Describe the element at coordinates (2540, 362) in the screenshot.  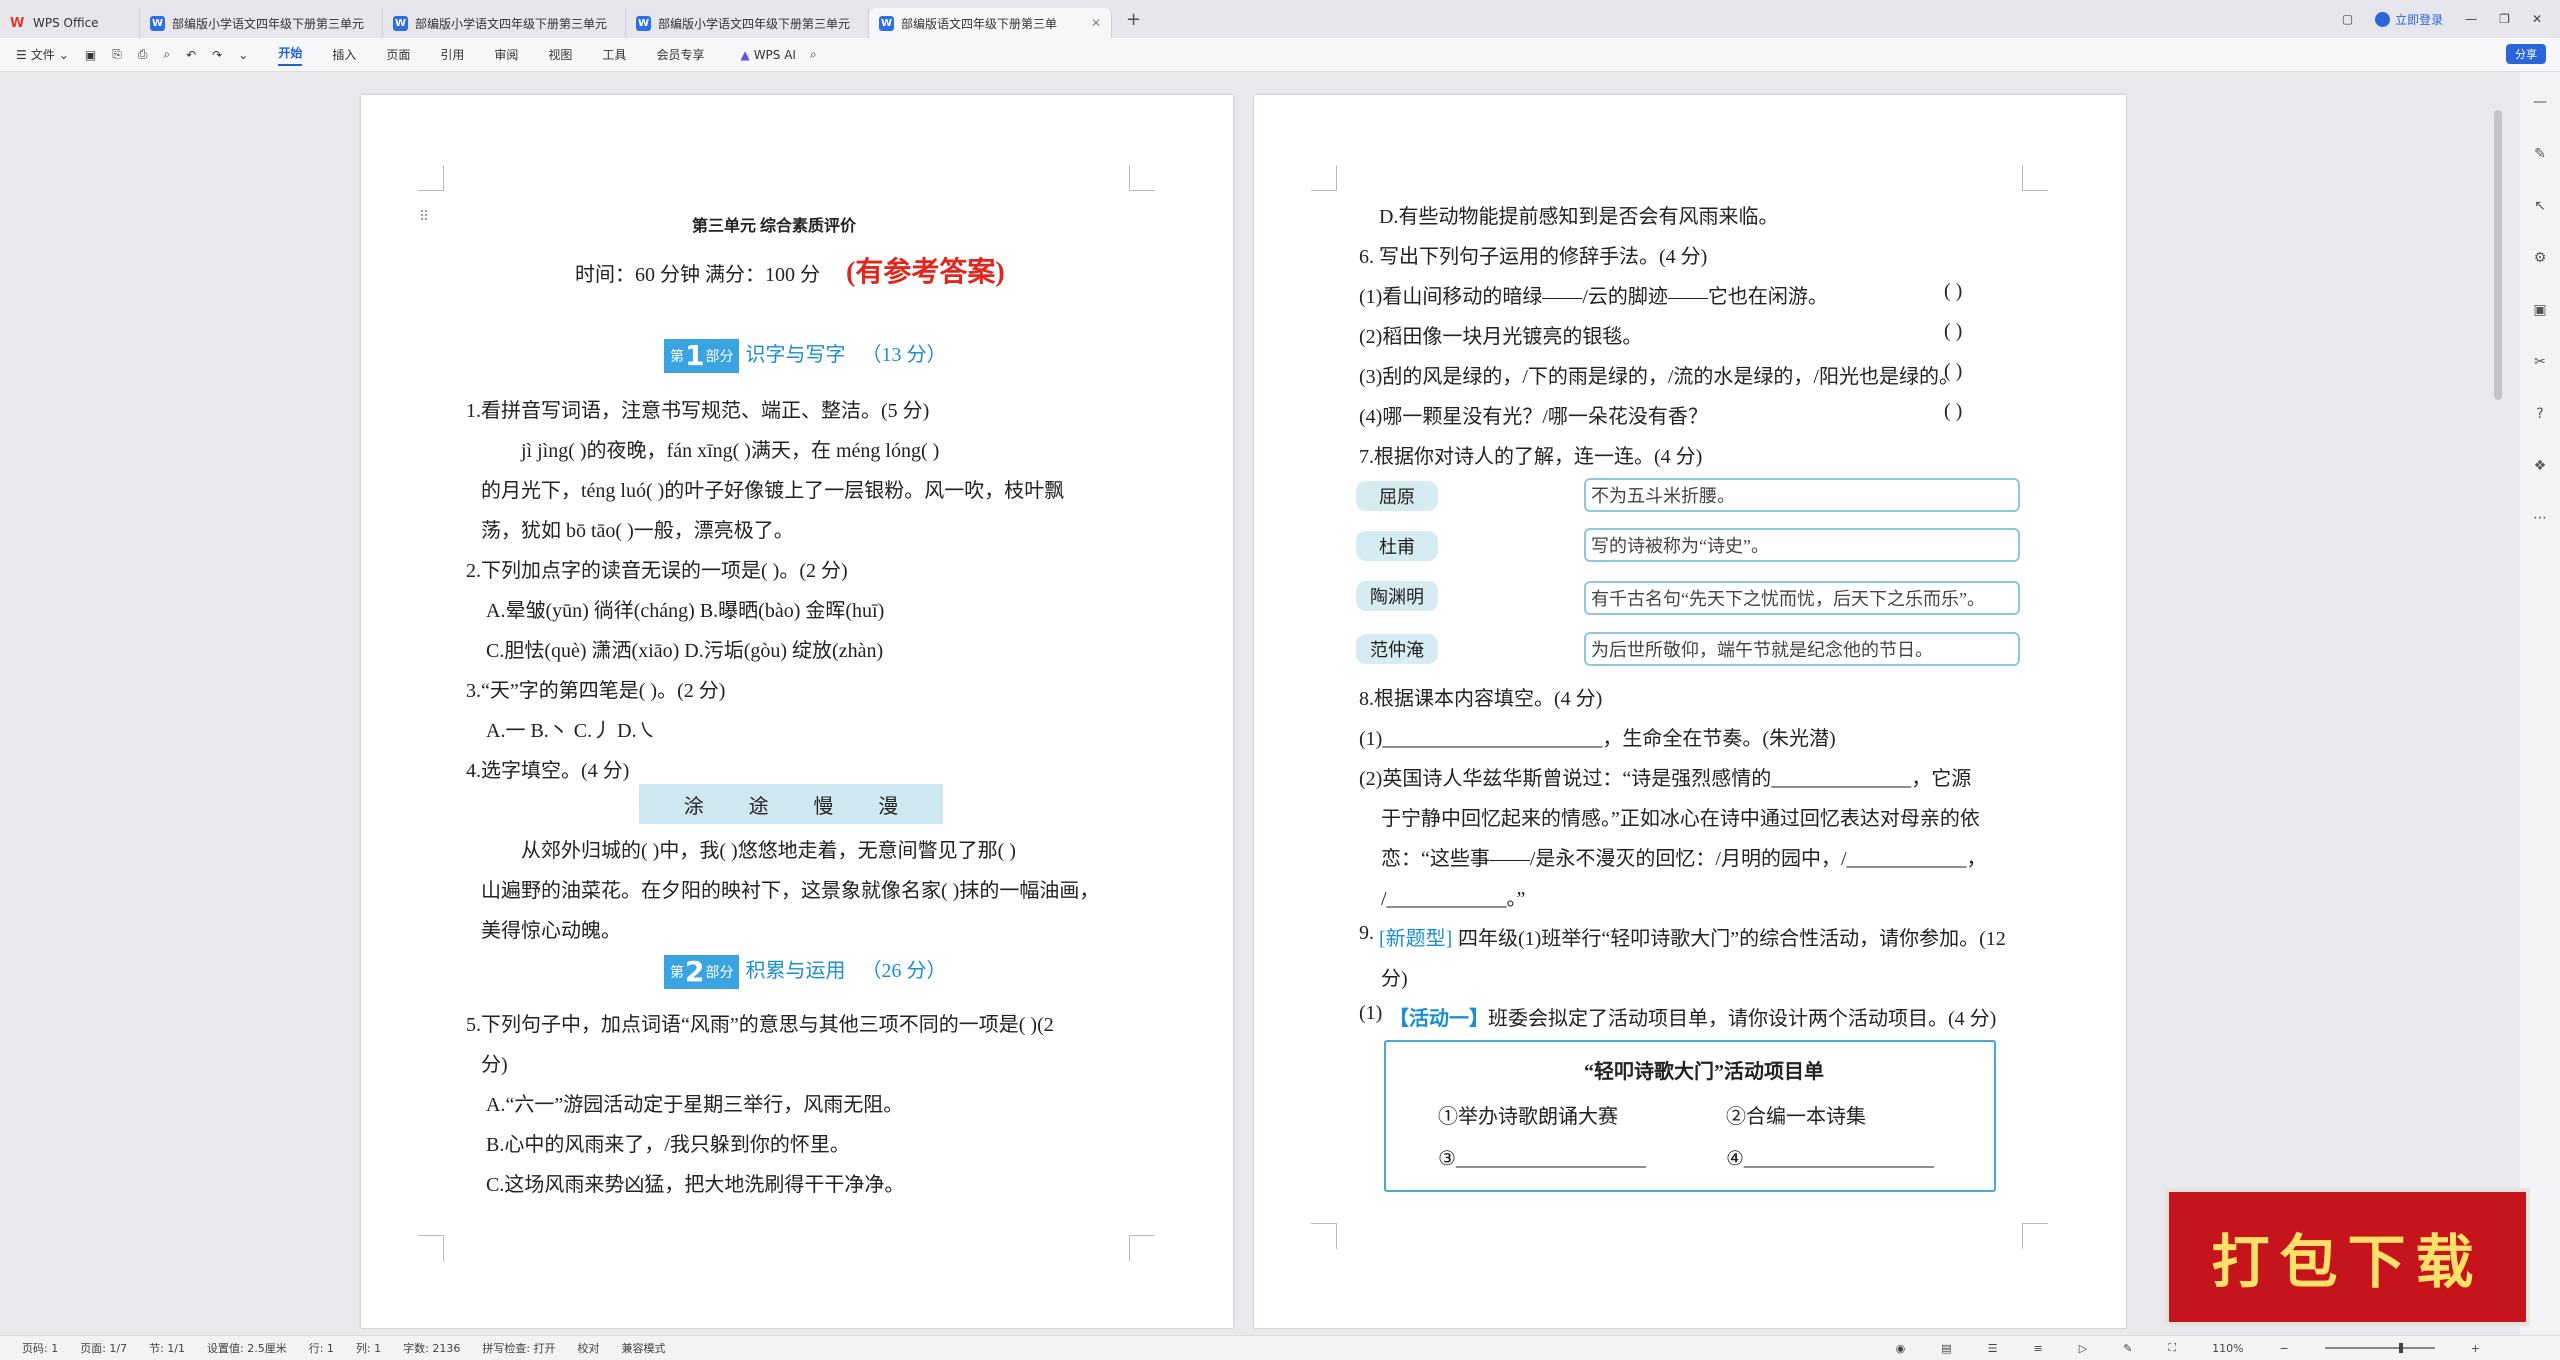
I see `tools-icon: ✂` at that location.